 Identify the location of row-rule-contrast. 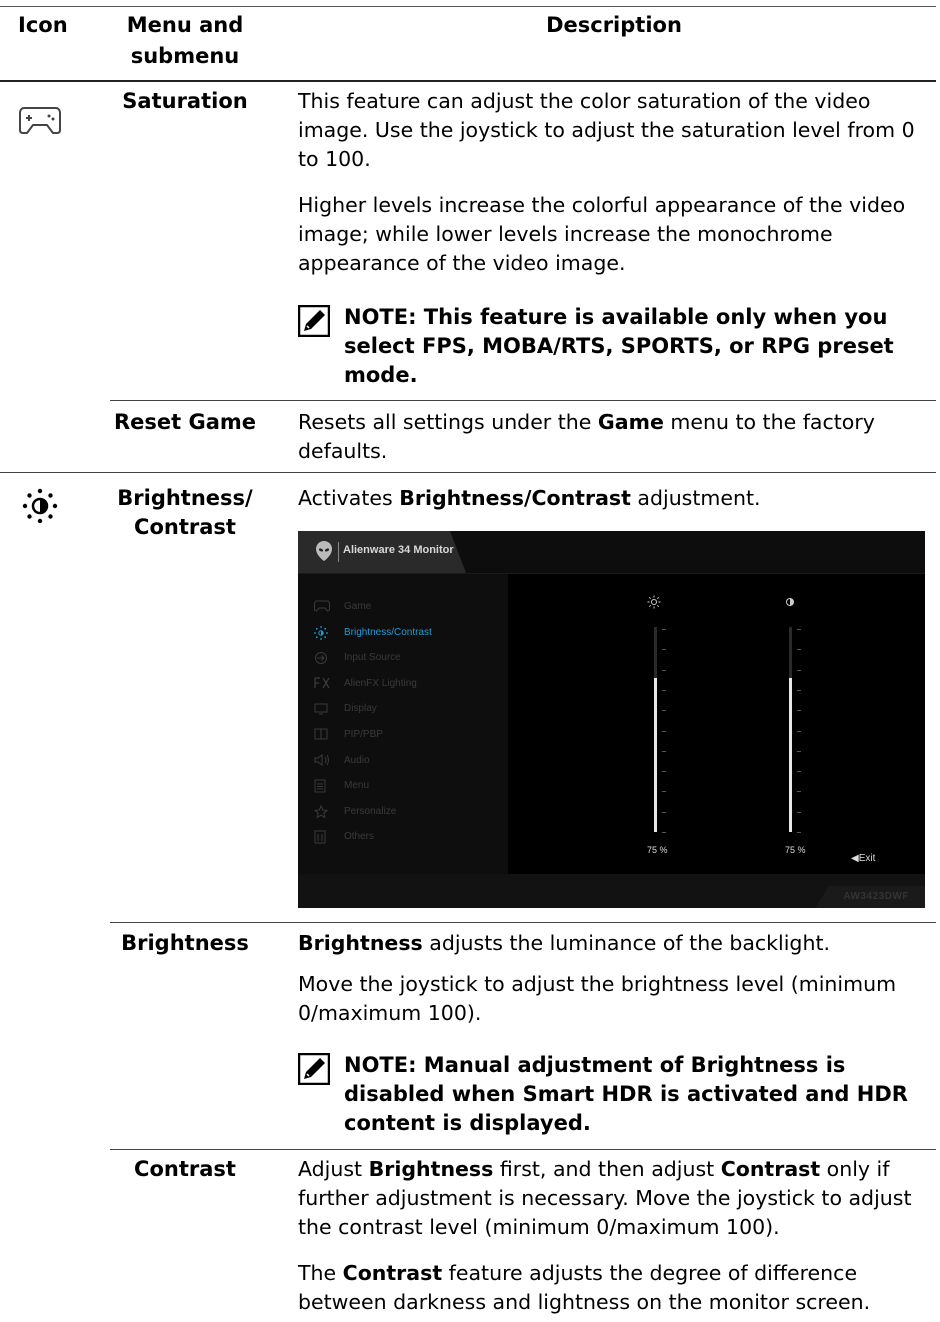
(523, 1149).